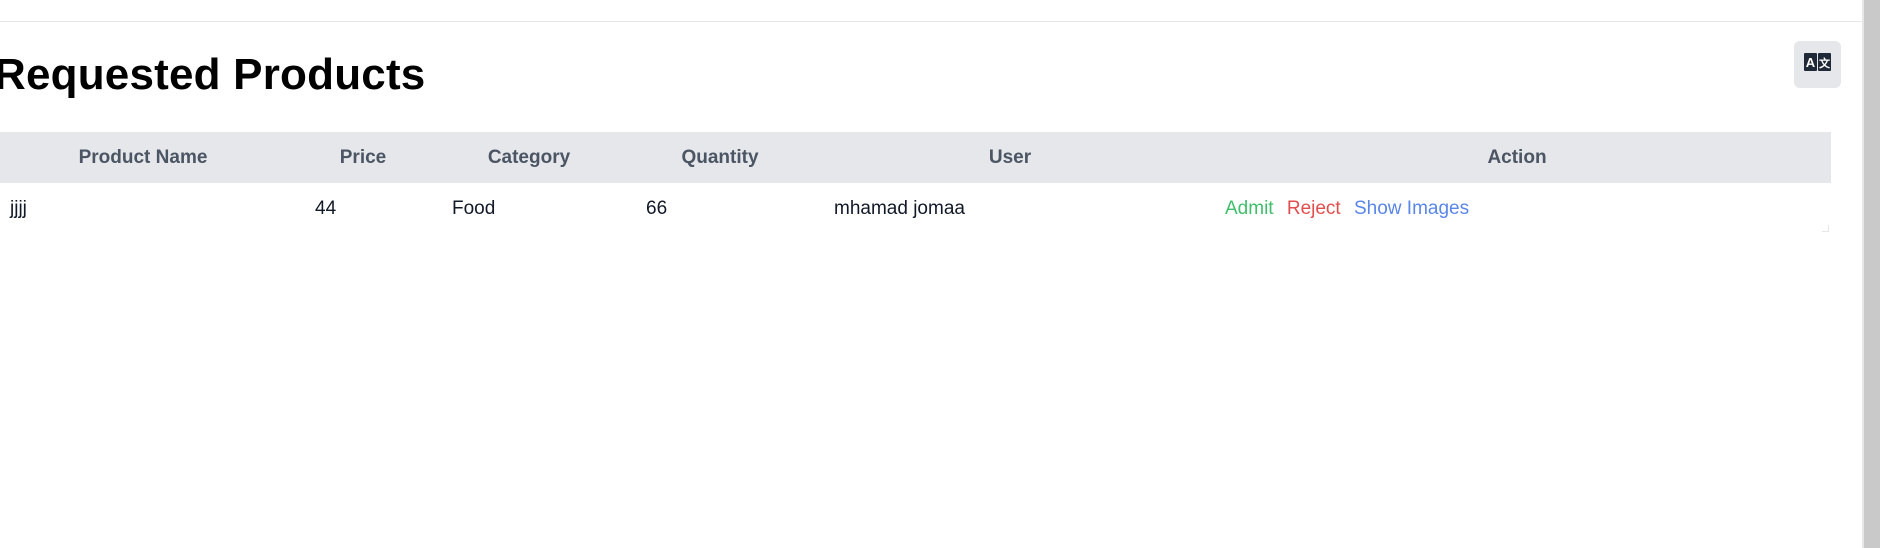  I want to click on column-header-action: Action, so click(1517, 157).